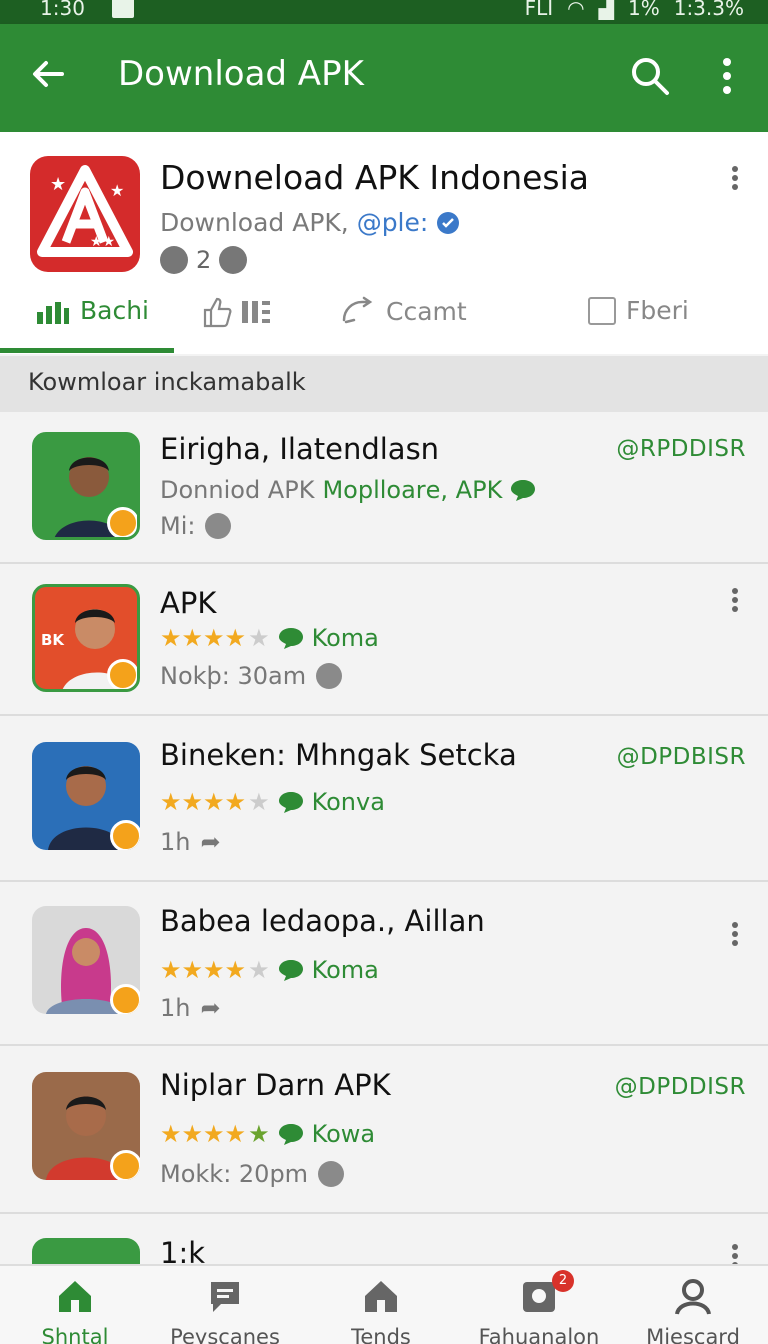  I want to click on more-vert-icon, so click(727, 76).